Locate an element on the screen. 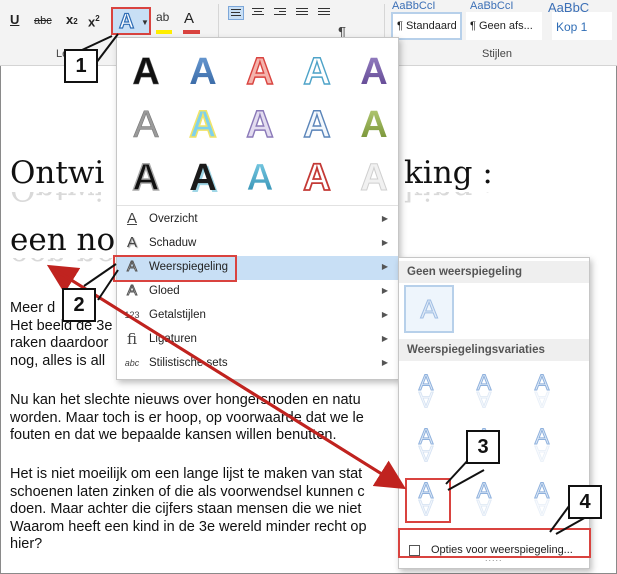 The width and height of the screenshot is (617, 574). text-effects-gallery: A A A A A A A A A A A AA A A A is located at coordinates (257, 122).